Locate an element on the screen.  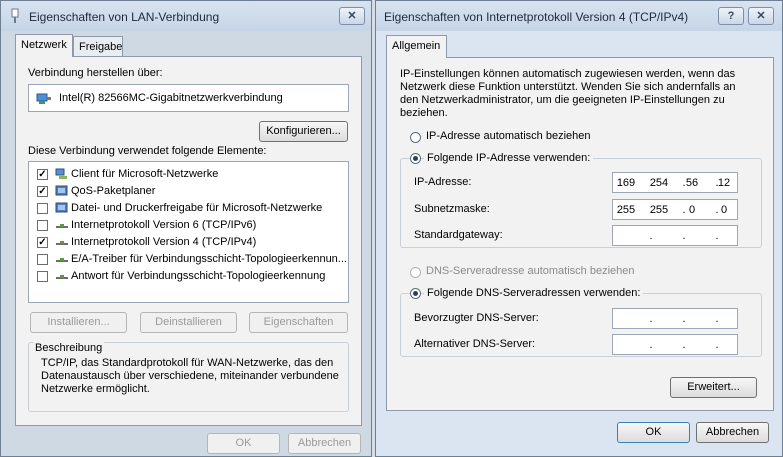
ipv4-ok-button: OK is located at coordinates (653, 432).